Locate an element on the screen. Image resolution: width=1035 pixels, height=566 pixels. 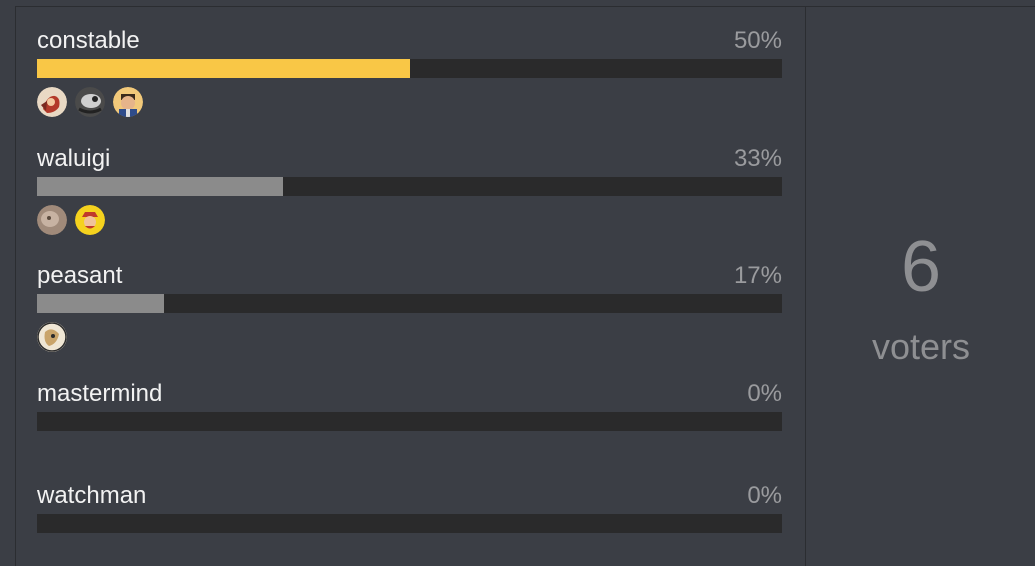
poll-option-watchman: watchman 0% is located at coordinates (409, 506).